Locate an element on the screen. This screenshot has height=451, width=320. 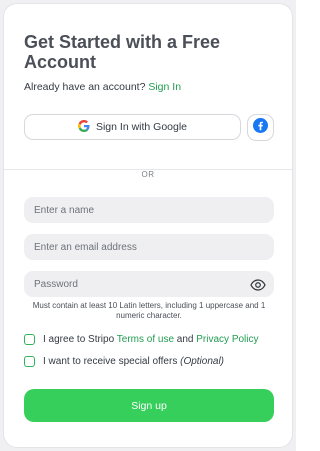
terms-of-use-link: Terms of use is located at coordinates (145, 339).